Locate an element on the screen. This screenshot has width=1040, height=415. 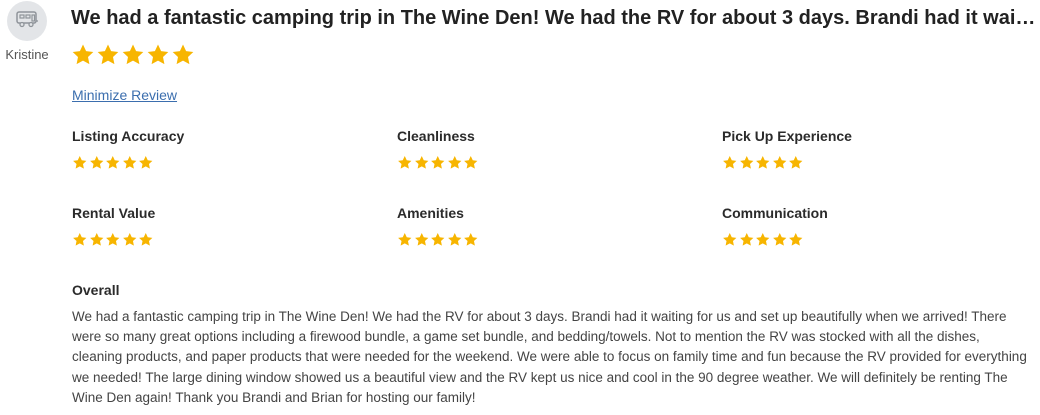
category-label: Pick Up Experience is located at coordinates (787, 136).